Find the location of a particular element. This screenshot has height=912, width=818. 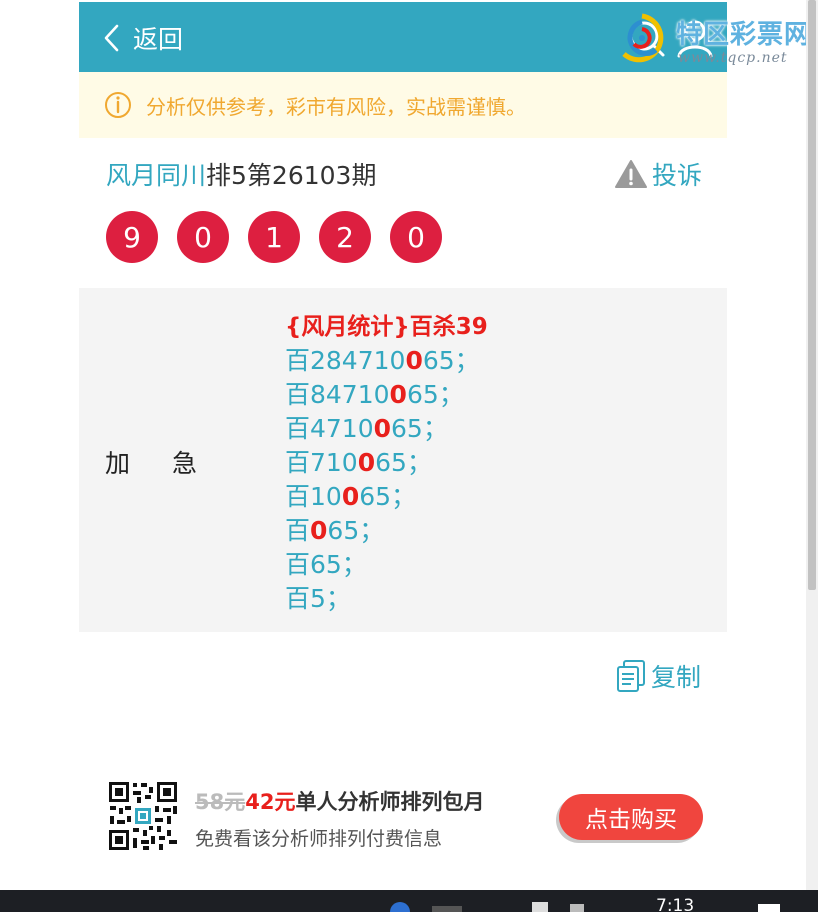

line-text: 百84710 is located at coordinates (337, 394).